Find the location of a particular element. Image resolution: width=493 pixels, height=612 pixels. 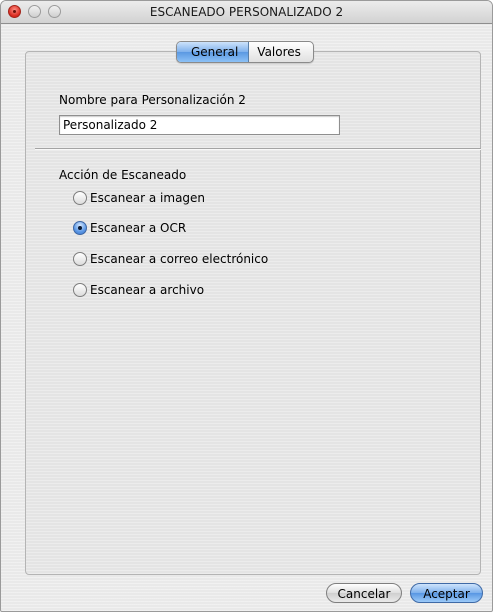

radio-scan-to-email: Escanear a correo electrónico is located at coordinates (170, 259).